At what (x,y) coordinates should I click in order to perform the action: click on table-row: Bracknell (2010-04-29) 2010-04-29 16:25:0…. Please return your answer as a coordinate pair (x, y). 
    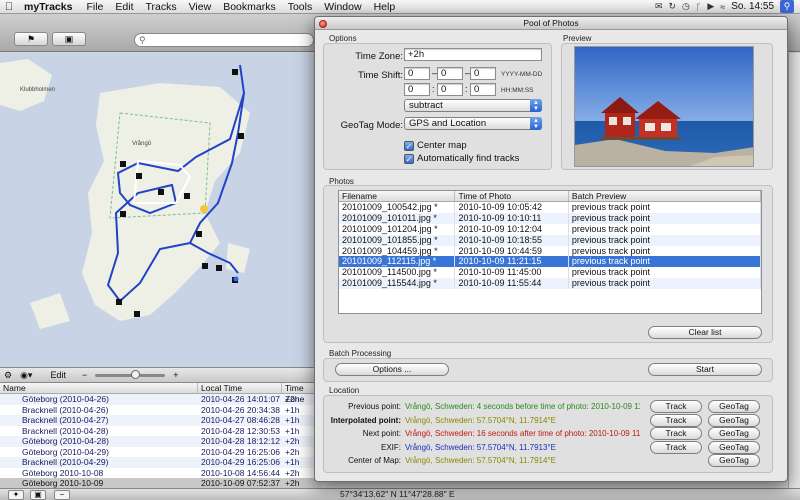
    Looking at the image, I should click on (161, 462).